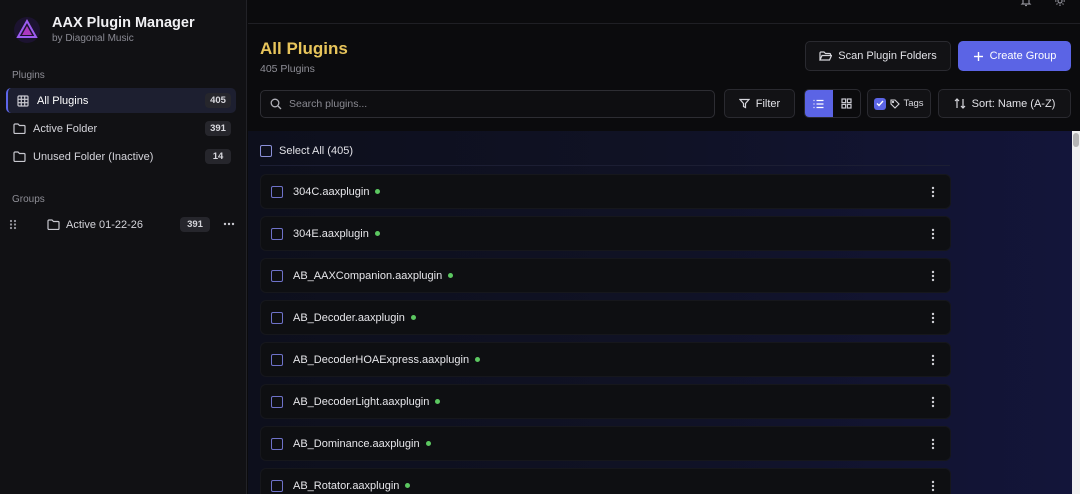 The width and height of the screenshot is (1080, 494). I want to click on plugin-name: AB_Rotator.aaxplugin, so click(346, 485).